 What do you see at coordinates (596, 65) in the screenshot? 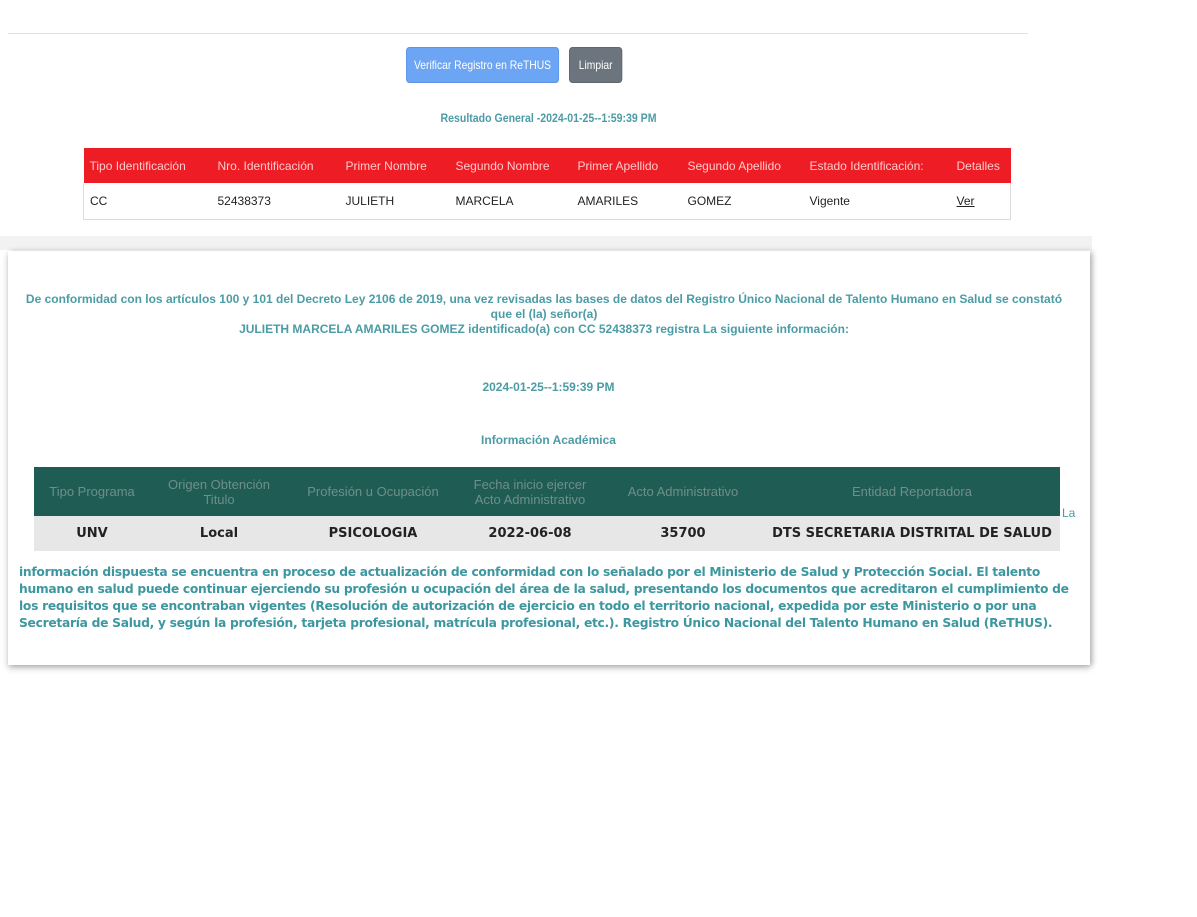
I see `clear-button: Limpiar` at bounding box center [596, 65].